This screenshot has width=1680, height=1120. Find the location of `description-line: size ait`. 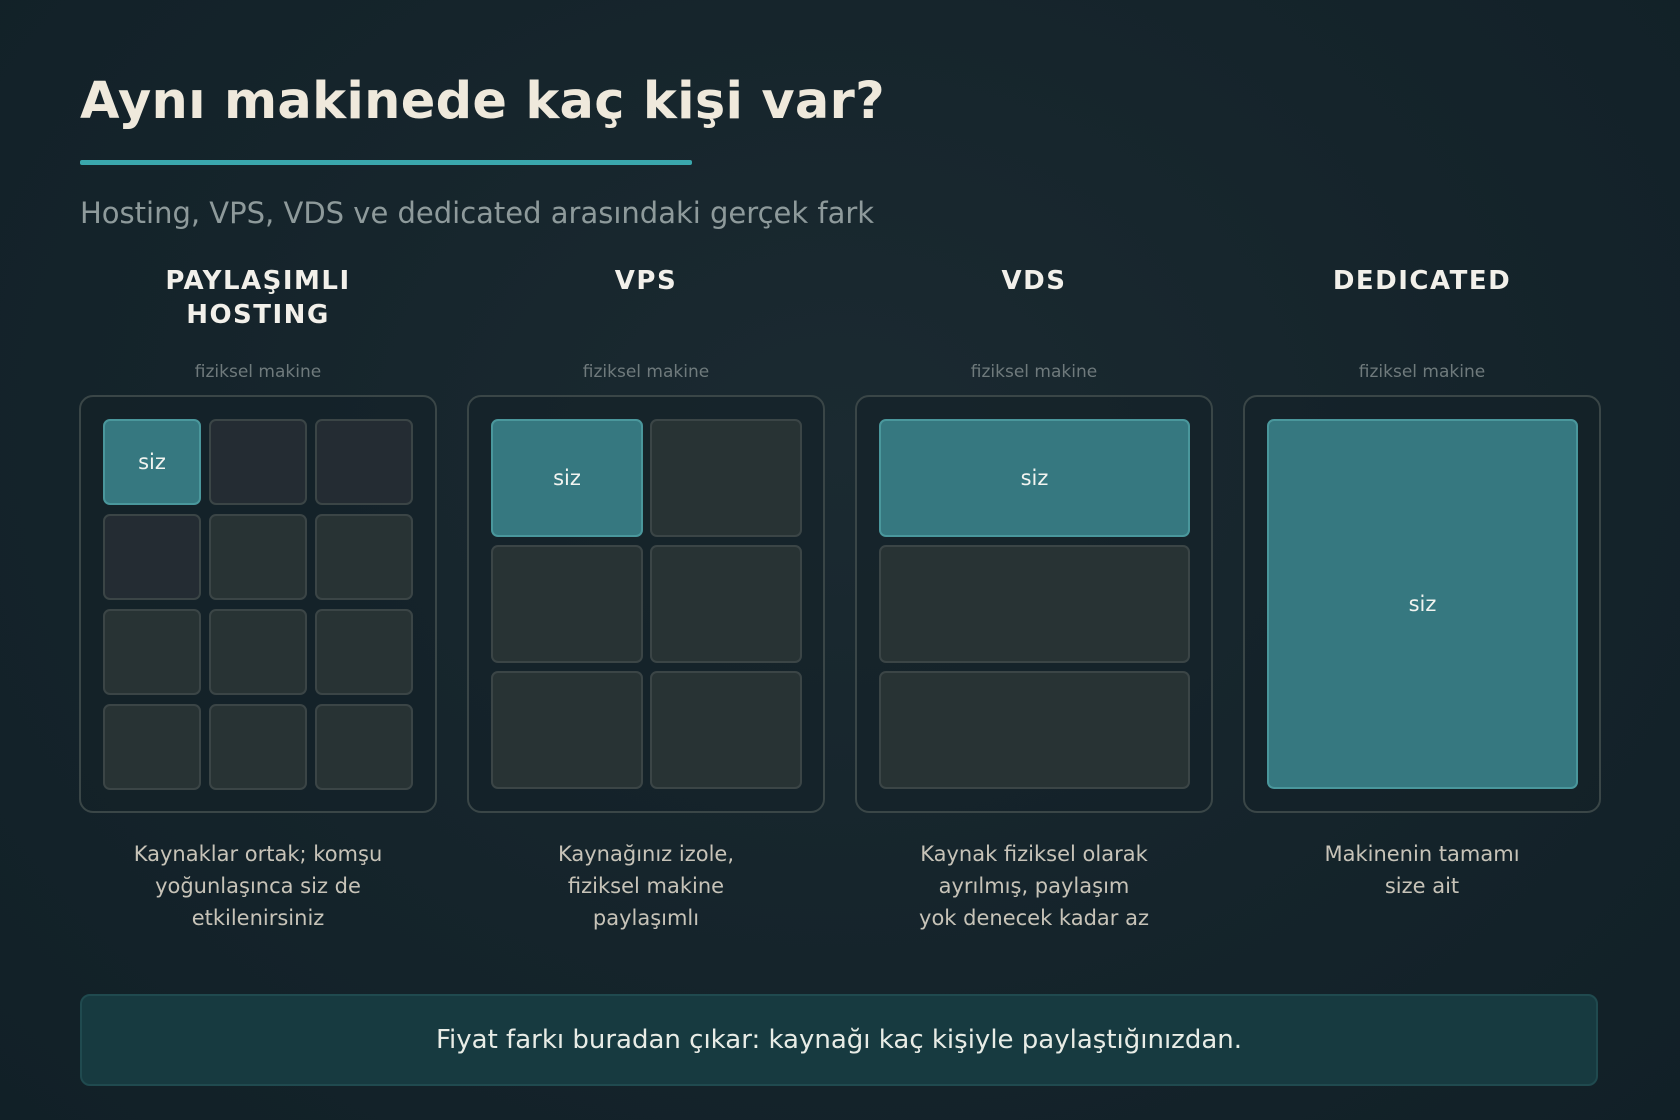

description-line: size ait is located at coordinates (1422, 886).